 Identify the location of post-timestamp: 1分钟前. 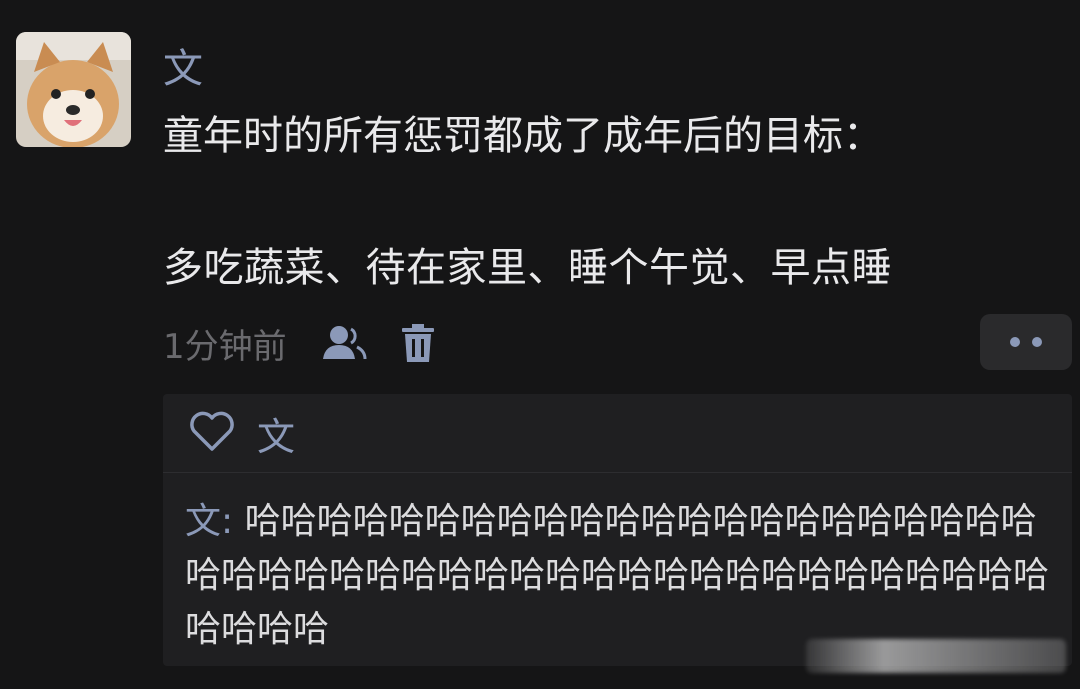
(225, 346).